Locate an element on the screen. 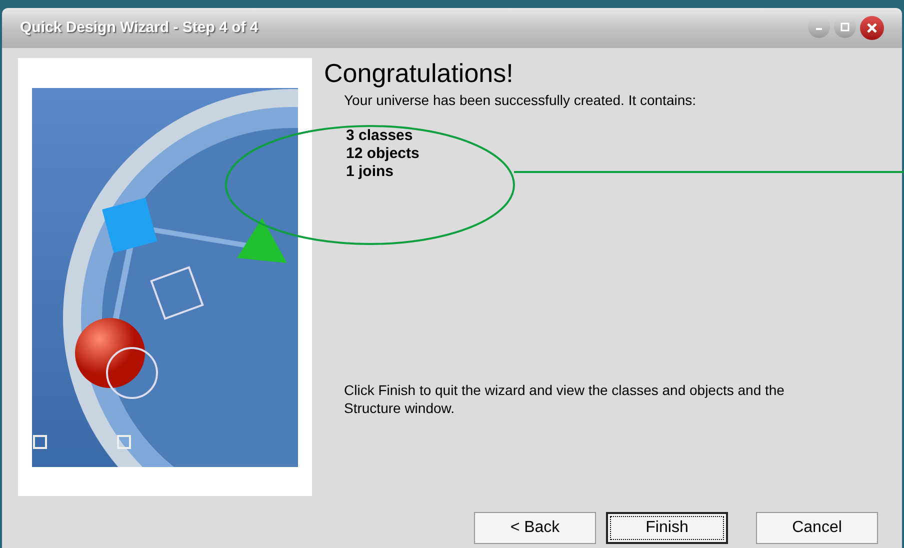 The width and height of the screenshot is (904, 548). summary-line: 1 joins is located at coordinates (370, 172).